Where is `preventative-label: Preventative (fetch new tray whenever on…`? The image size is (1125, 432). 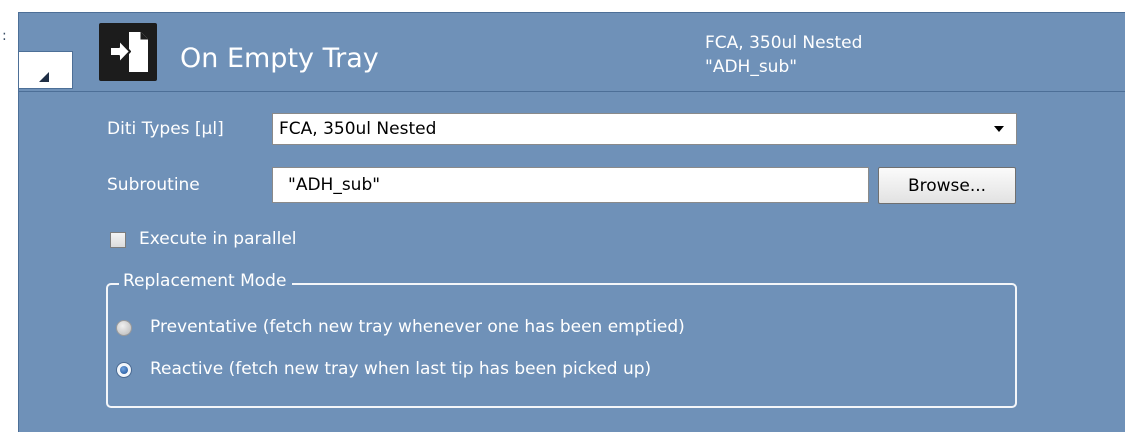
preventative-label: Preventative (fetch new tray whenever on… is located at coordinates (417, 327).